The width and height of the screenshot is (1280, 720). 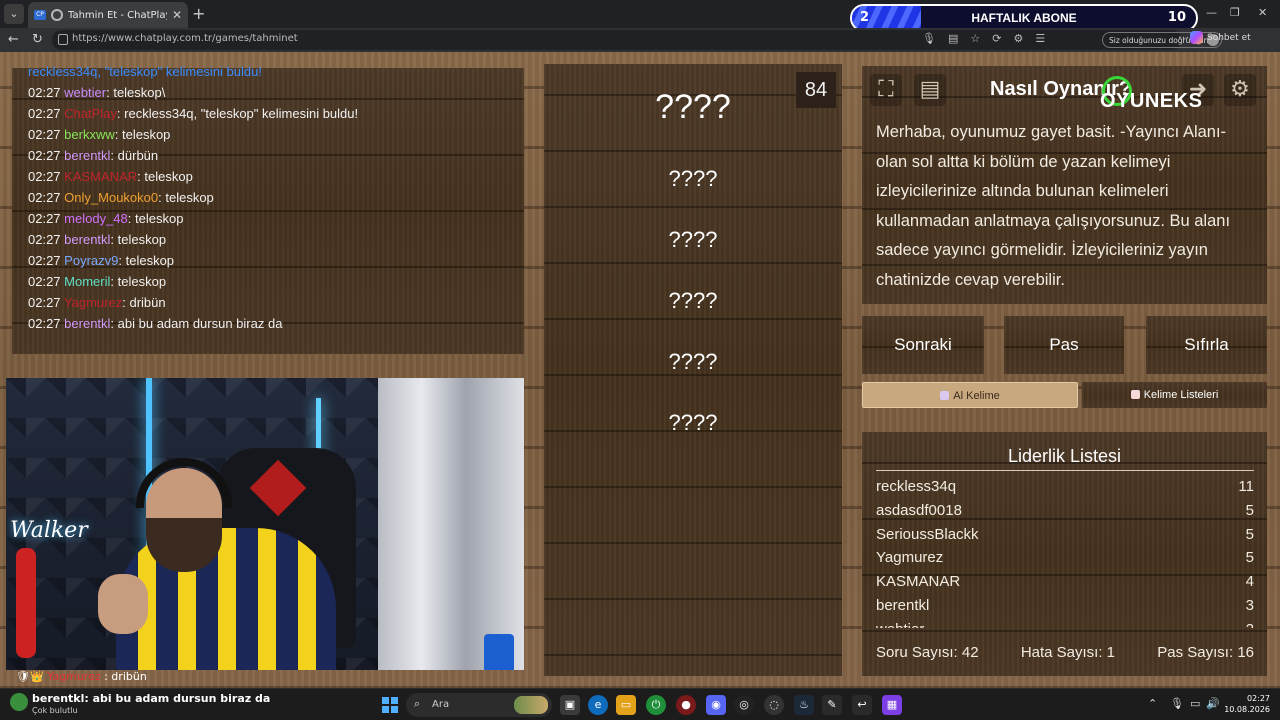 What do you see at coordinates (976, 396) in the screenshot?
I see `get-word-label: Al Kelime` at bounding box center [976, 396].